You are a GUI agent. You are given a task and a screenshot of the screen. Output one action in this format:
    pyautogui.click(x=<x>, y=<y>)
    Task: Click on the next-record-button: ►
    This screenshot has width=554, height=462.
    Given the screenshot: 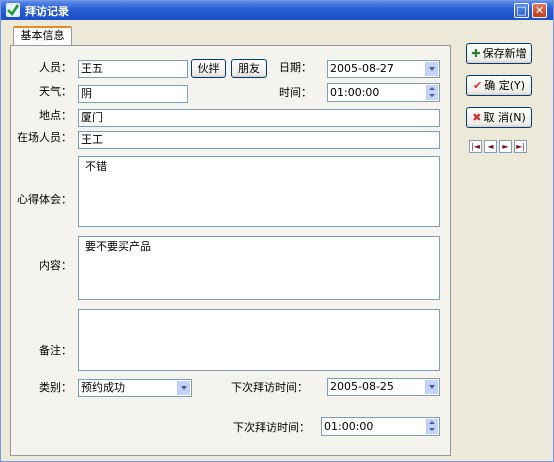 What is the action you would take?
    pyautogui.click(x=505, y=146)
    